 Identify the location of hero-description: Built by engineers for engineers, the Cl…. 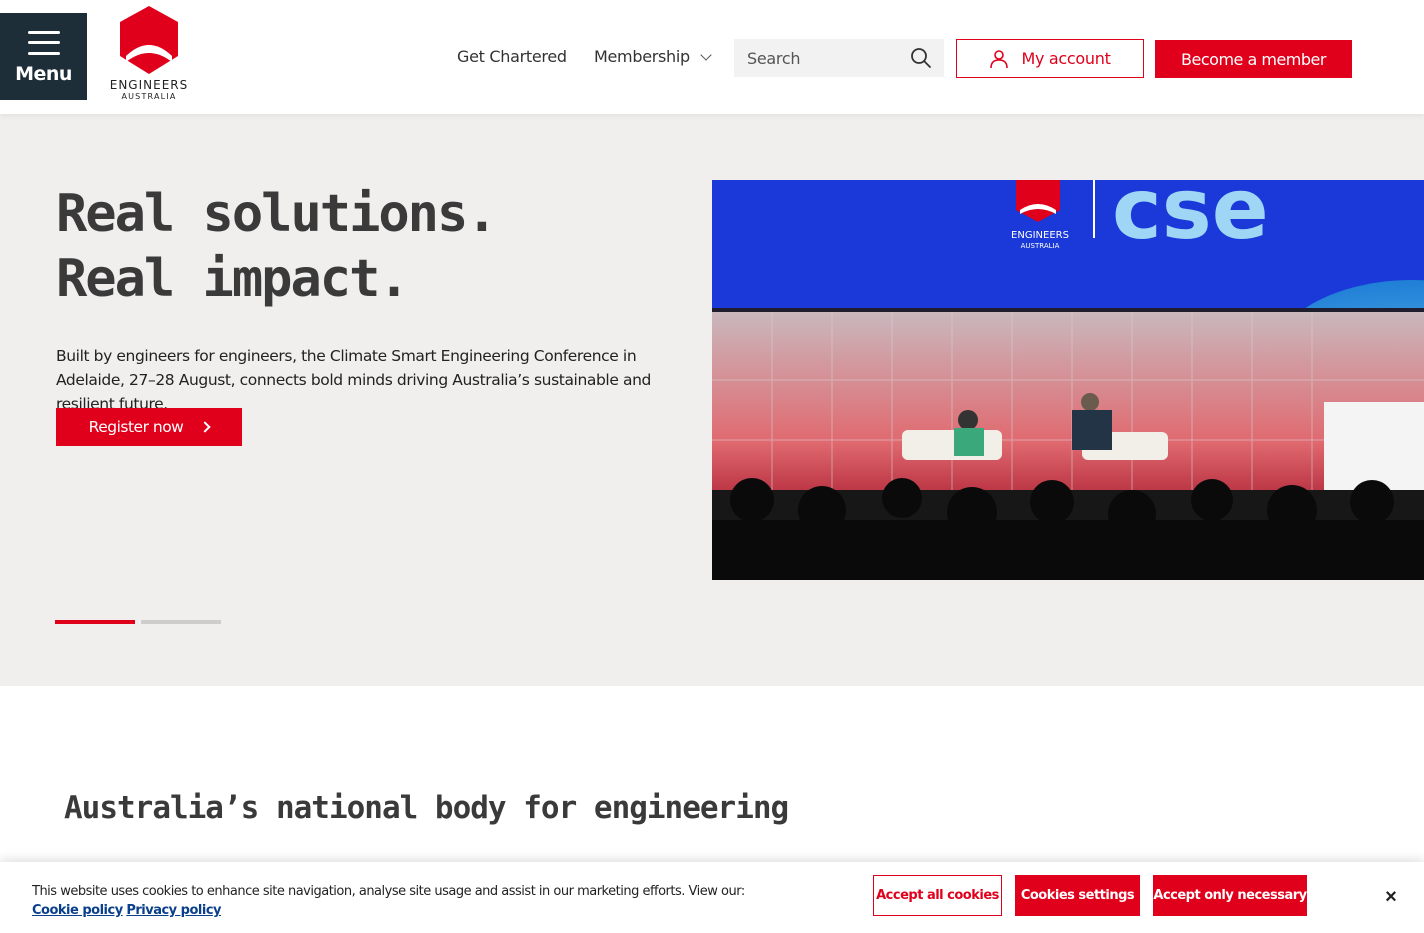
(353, 380).